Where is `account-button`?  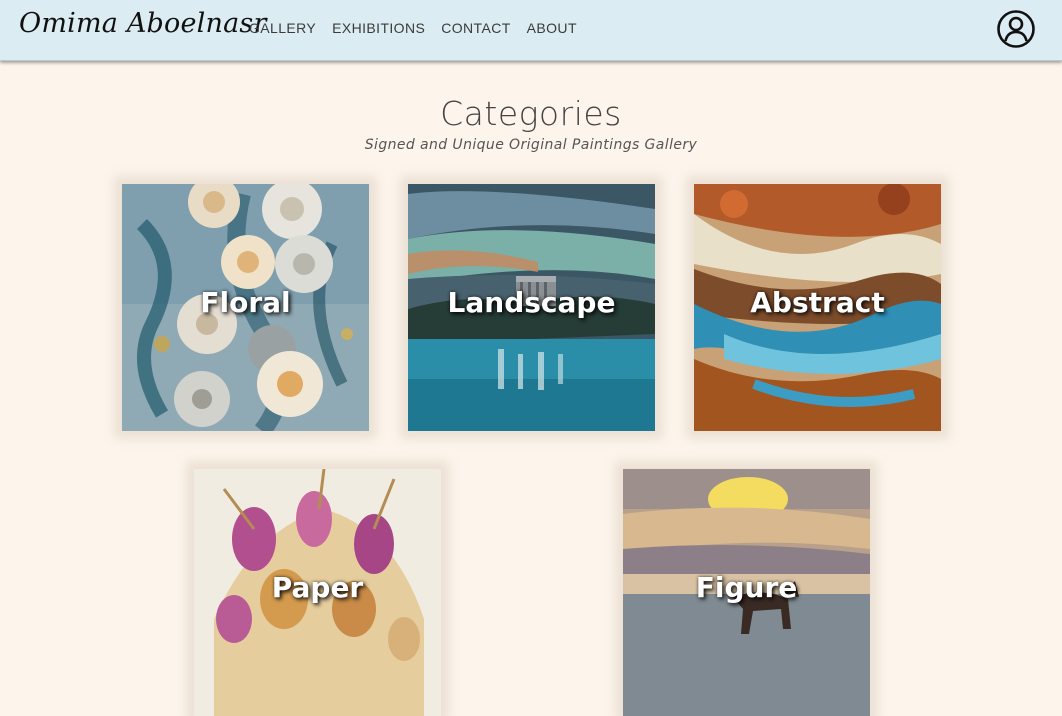 account-button is located at coordinates (1016, 29).